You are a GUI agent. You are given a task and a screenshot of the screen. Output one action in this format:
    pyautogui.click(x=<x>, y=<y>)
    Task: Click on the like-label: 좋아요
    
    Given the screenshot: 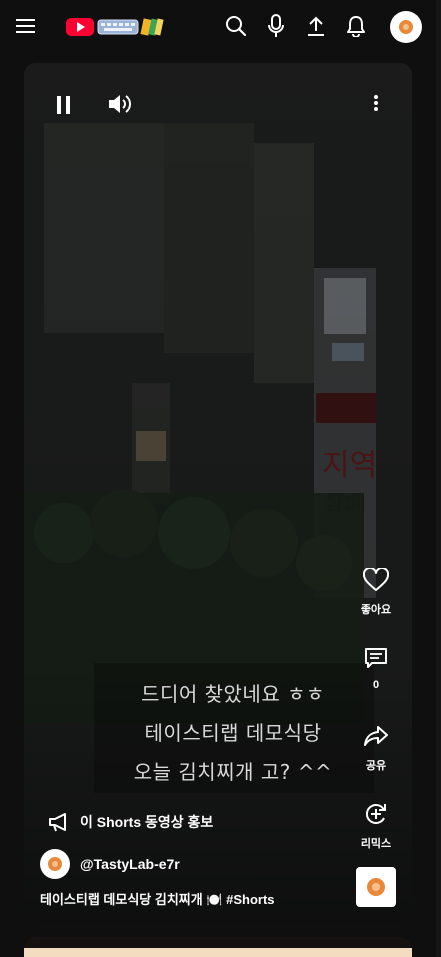 What is the action you would take?
    pyautogui.click(x=376, y=610)
    